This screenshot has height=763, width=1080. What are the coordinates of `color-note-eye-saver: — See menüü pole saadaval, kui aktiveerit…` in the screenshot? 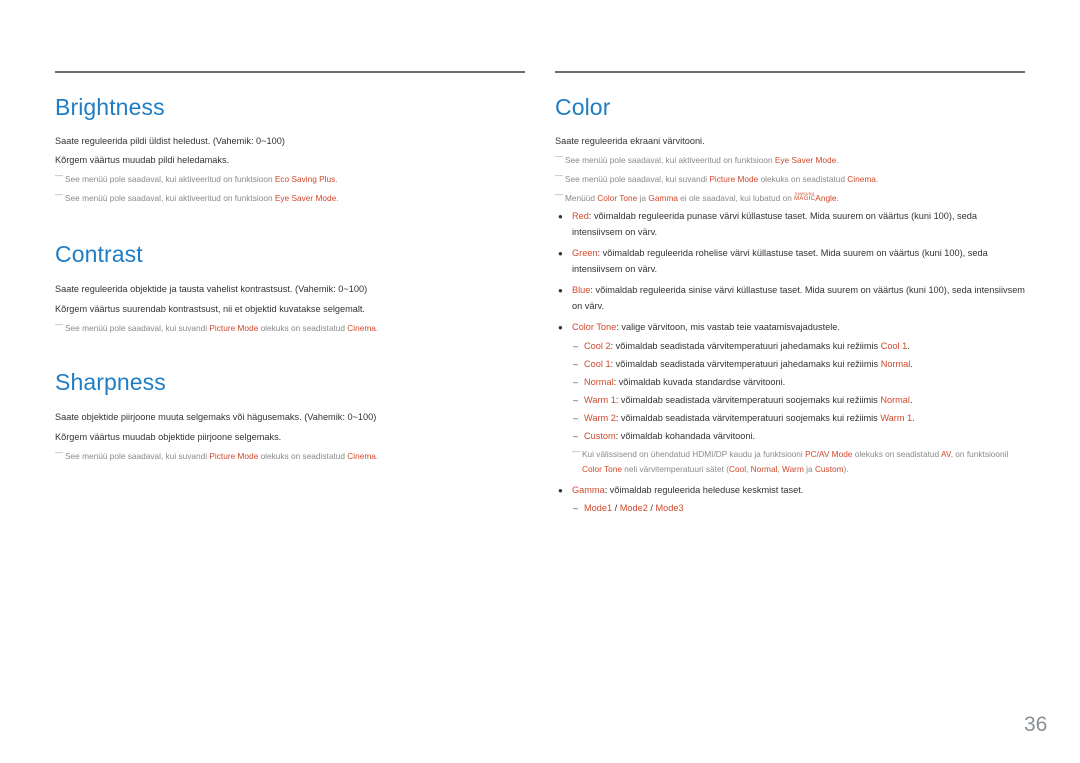 It's located at (697, 158).